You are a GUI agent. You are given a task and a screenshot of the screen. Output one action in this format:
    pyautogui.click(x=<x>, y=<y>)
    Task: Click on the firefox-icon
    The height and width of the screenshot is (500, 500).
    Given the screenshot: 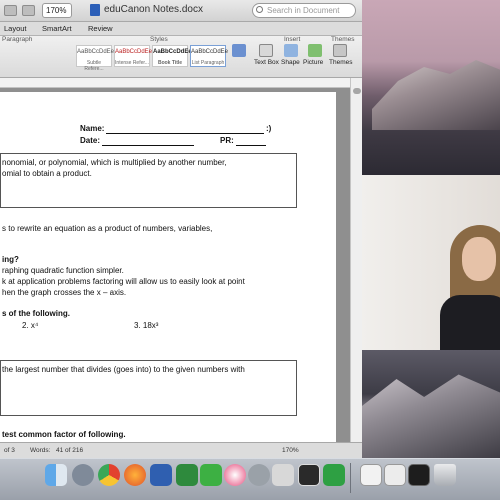 What is the action you would take?
    pyautogui.click(x=135, y=475)
    